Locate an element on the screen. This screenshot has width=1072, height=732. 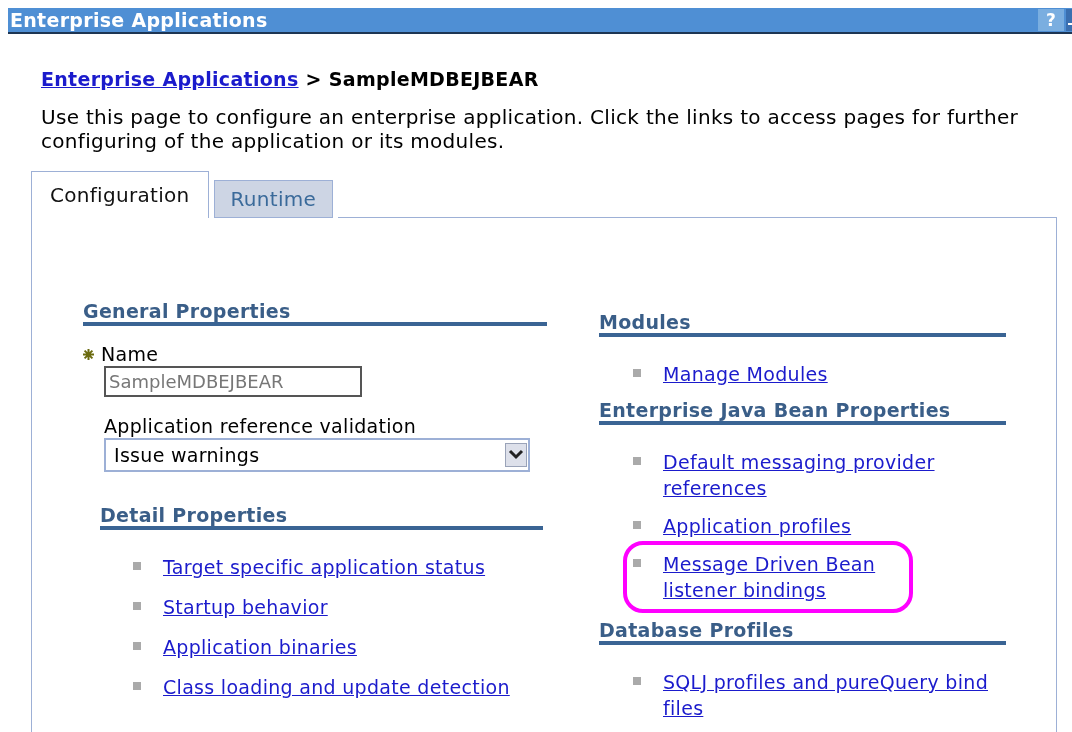
property-link: Target specific application status is located at coordinates (324, 567).